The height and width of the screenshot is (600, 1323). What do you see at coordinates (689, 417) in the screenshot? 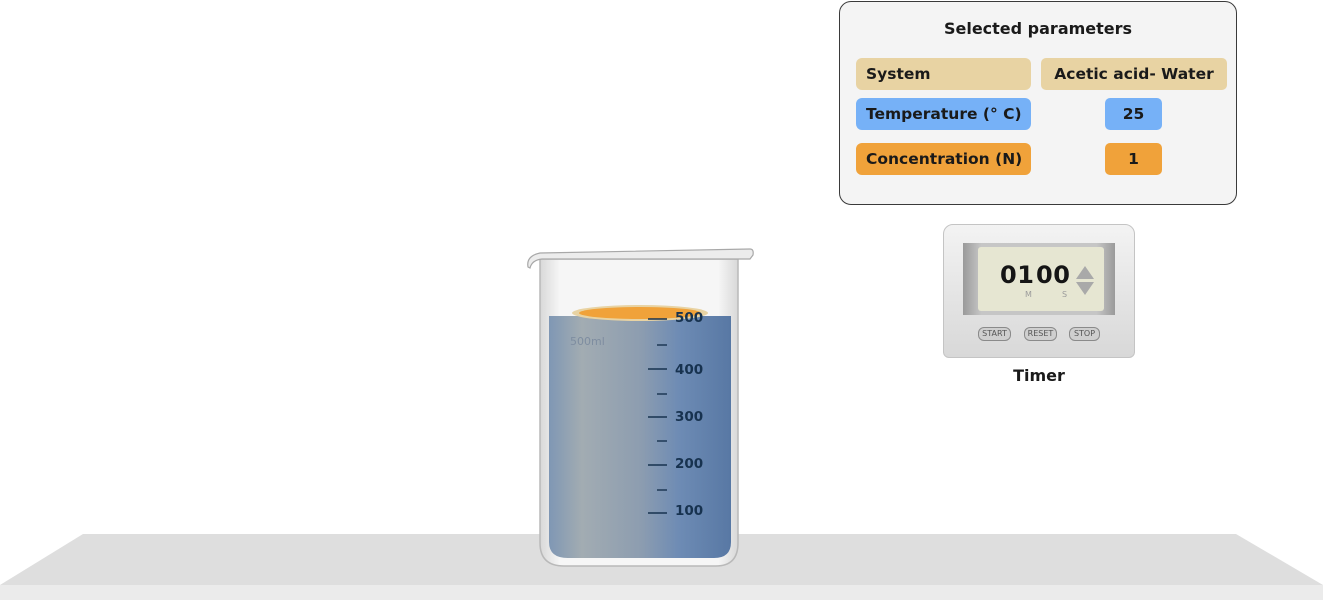
I see `graduation-300: 300` at bounding box center [689, 417].